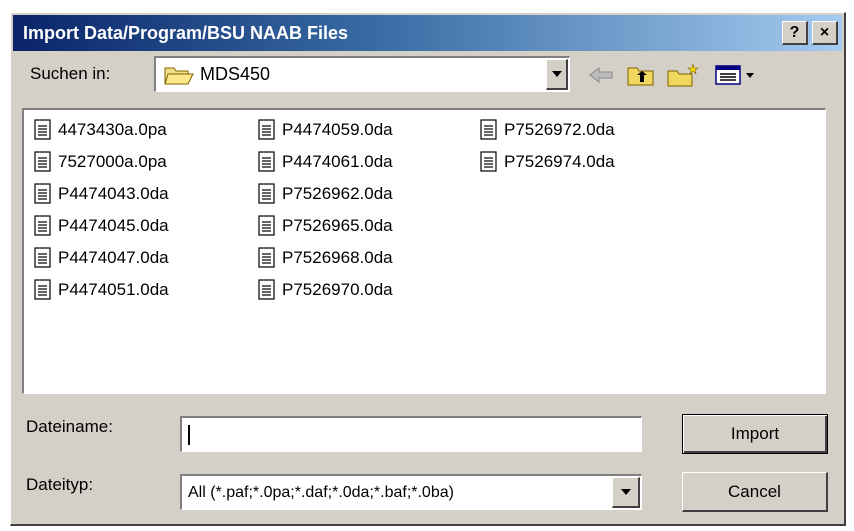 The width and height of the screenshot is (854, 531). I want to click on file-item: P7526962.0da, so click(325, 194).